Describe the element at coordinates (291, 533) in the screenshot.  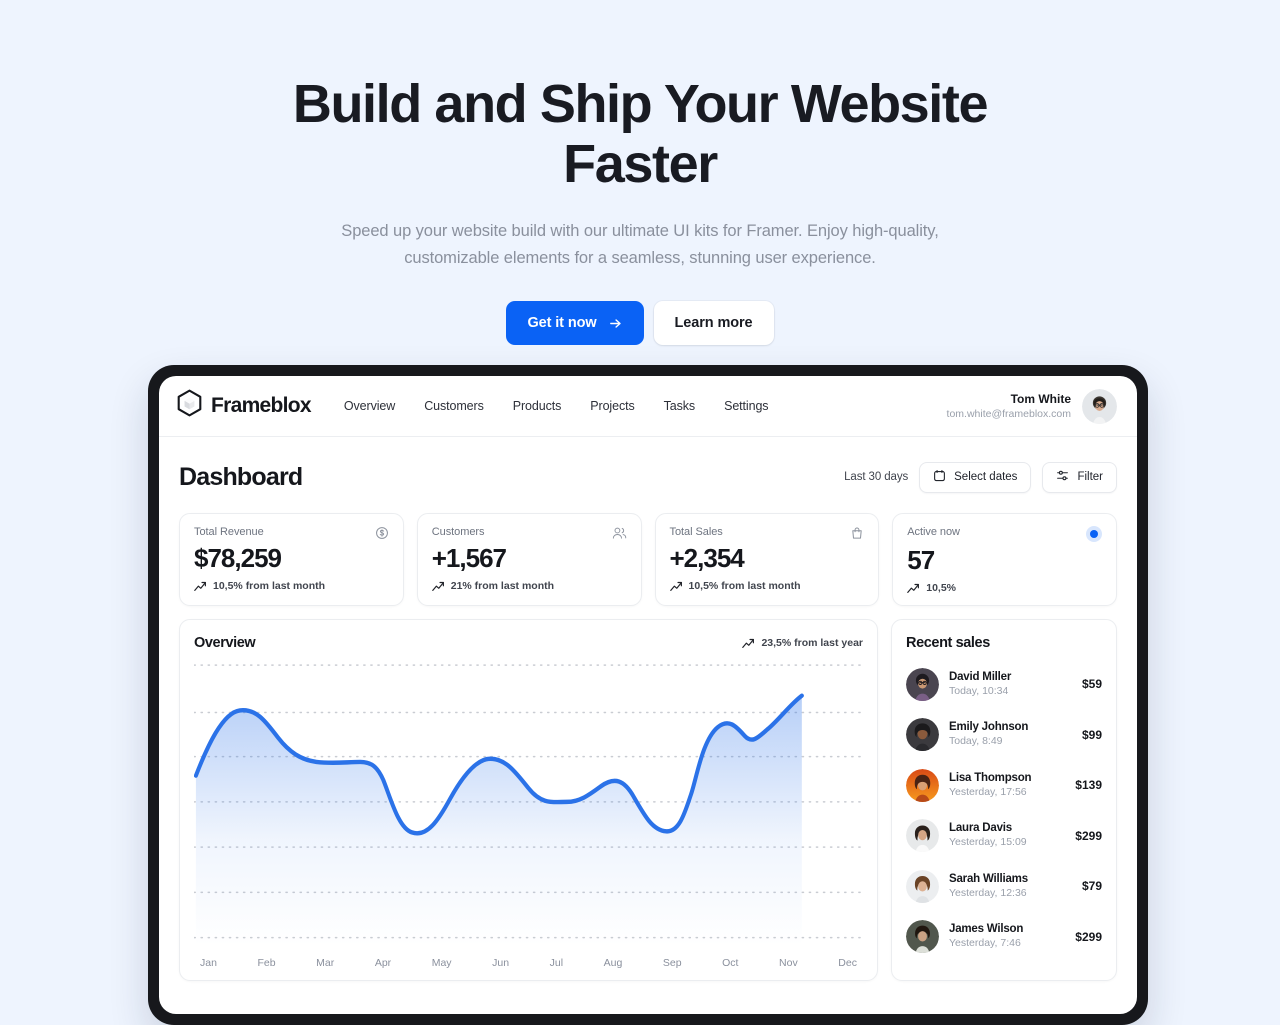
I see `stat-card-header: Total Revenue` at that location.